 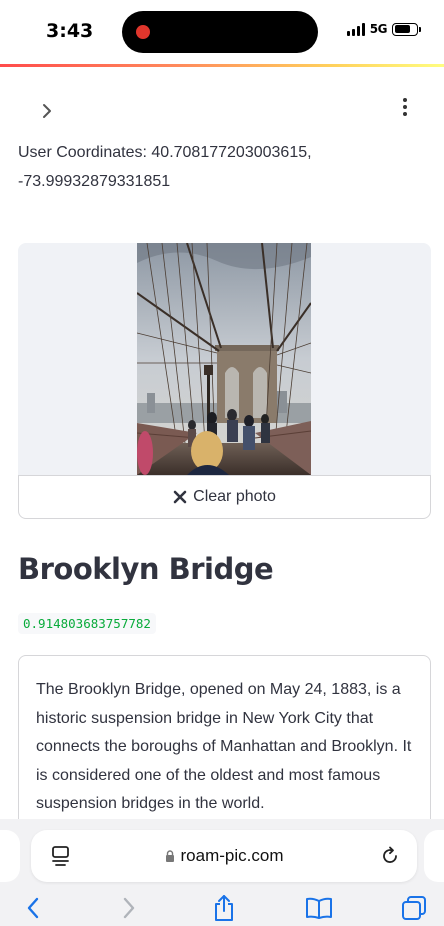 I want to click on forward-icon, so click(x=129, y=908).